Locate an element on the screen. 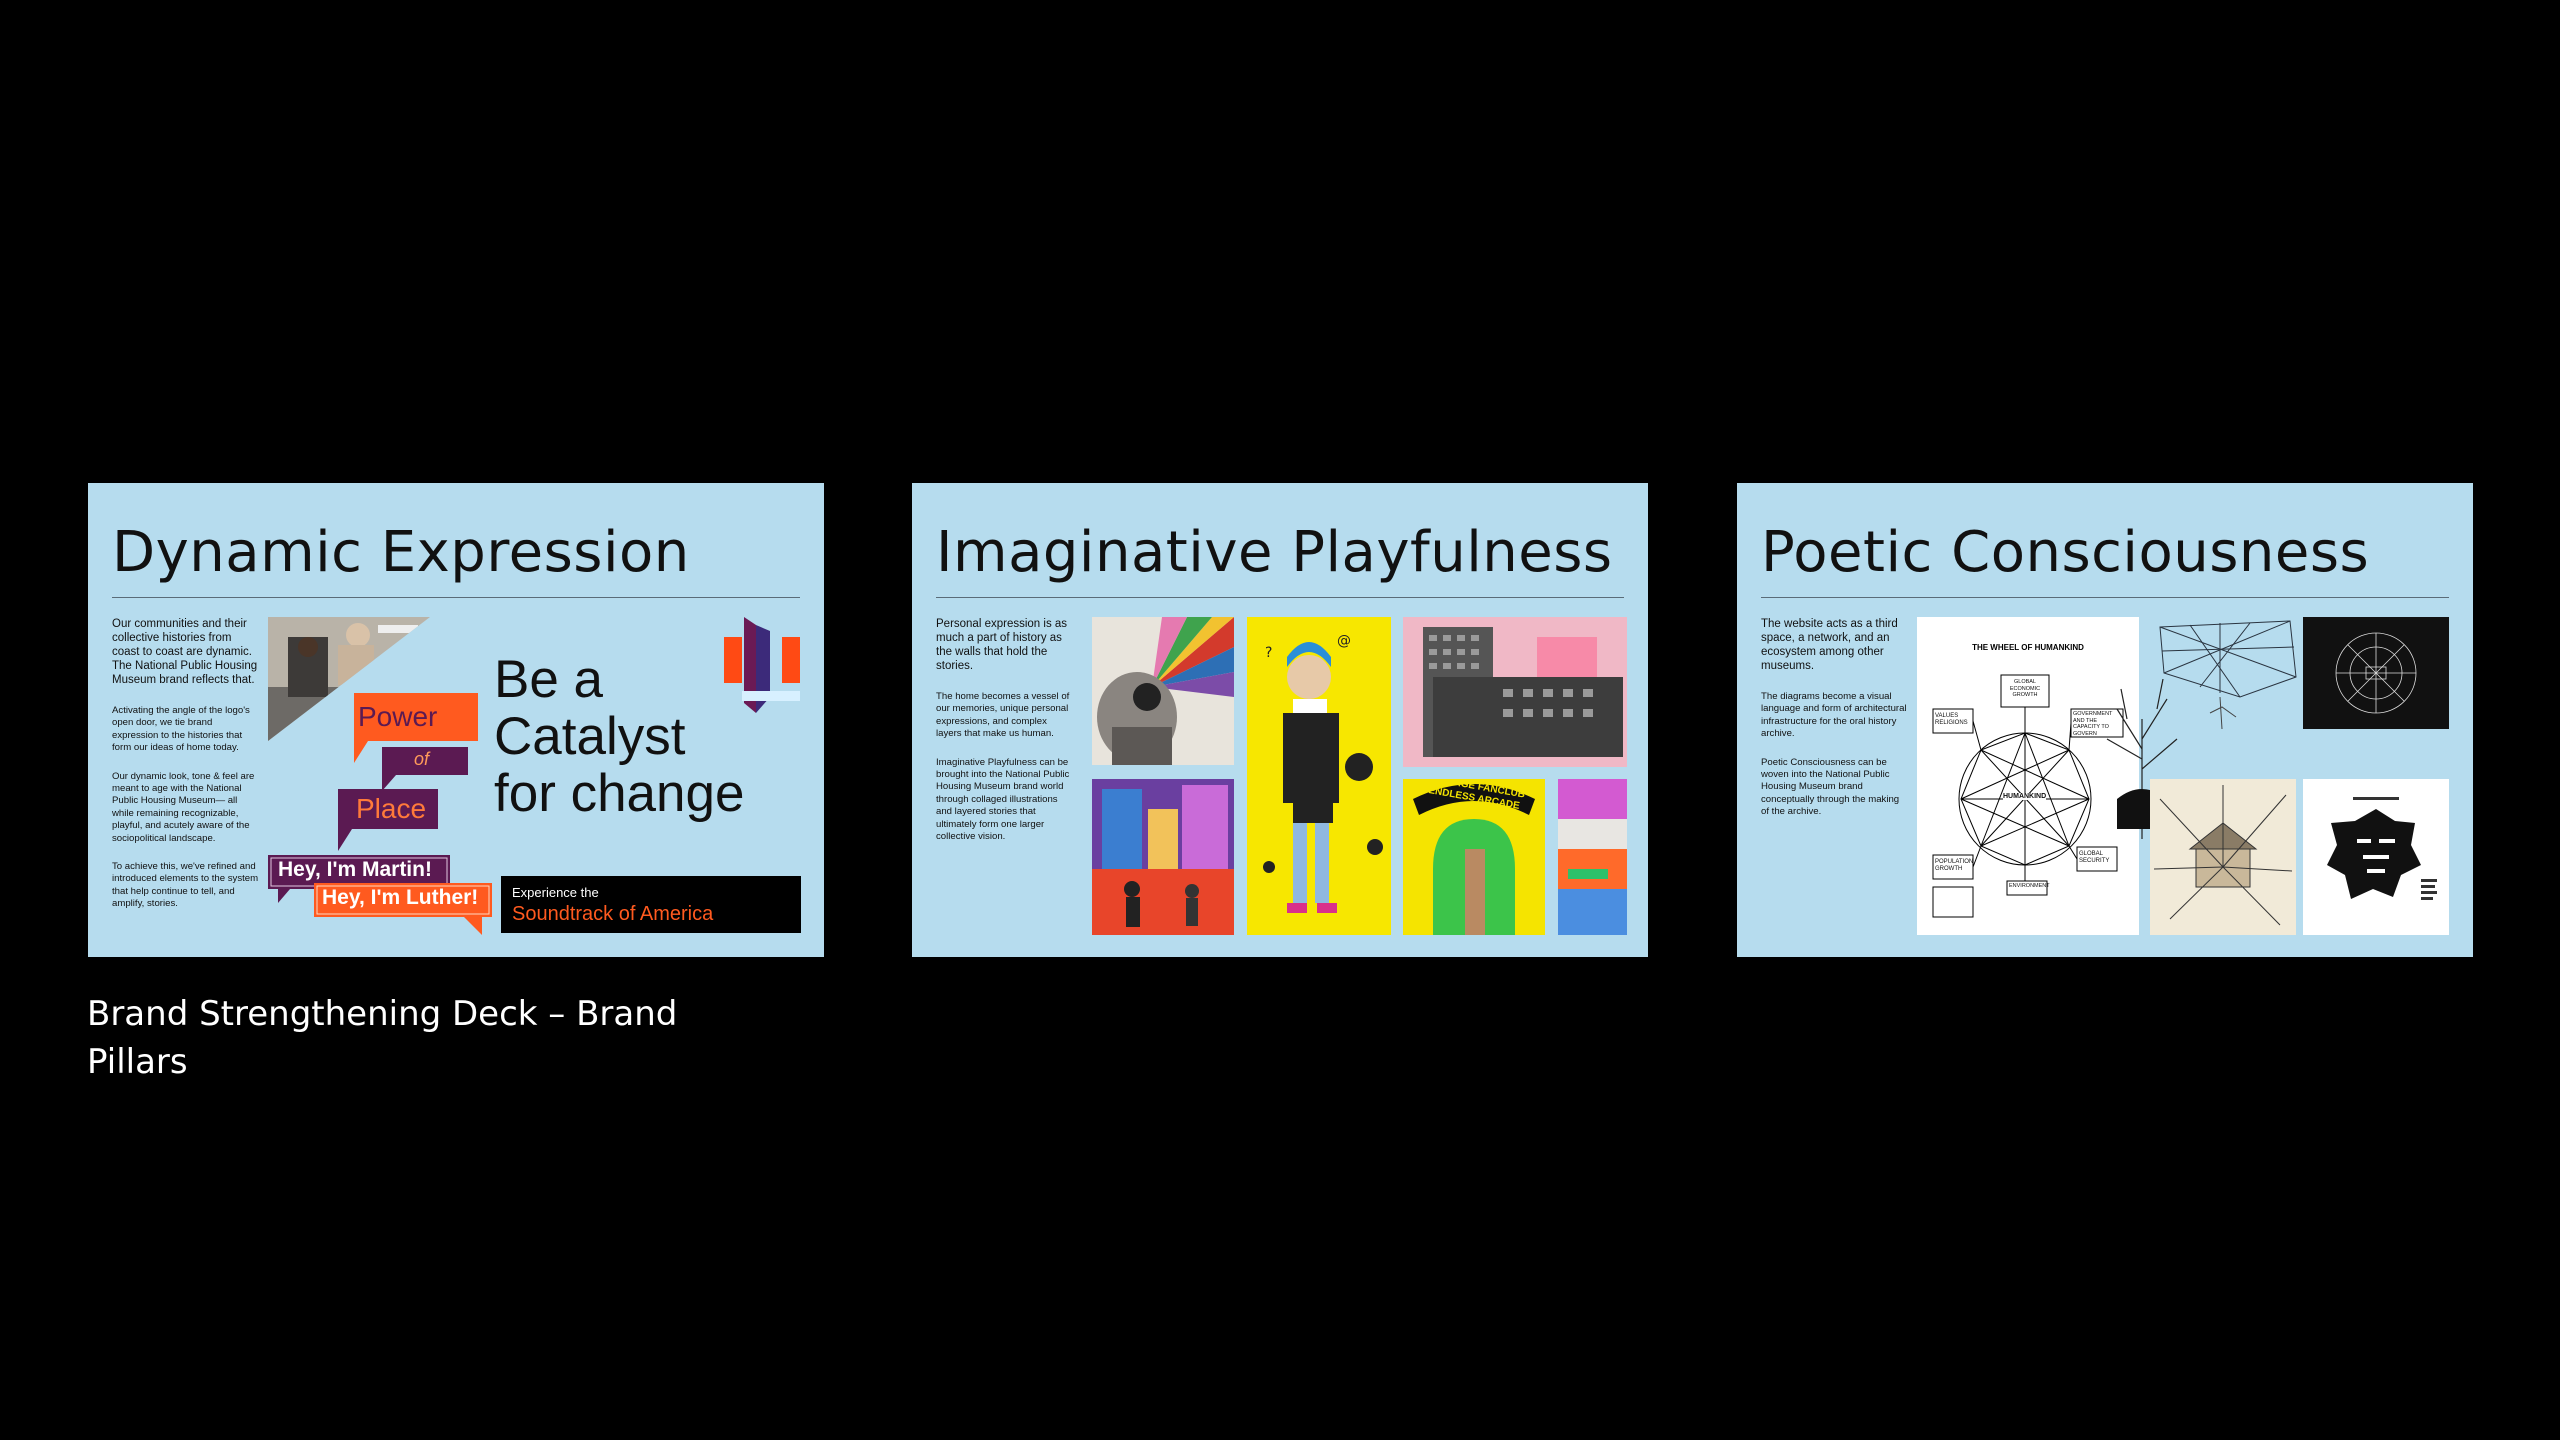 This screenshot has width=2560, height=1440. collage-street-image is located at coordinates (1163, 857).